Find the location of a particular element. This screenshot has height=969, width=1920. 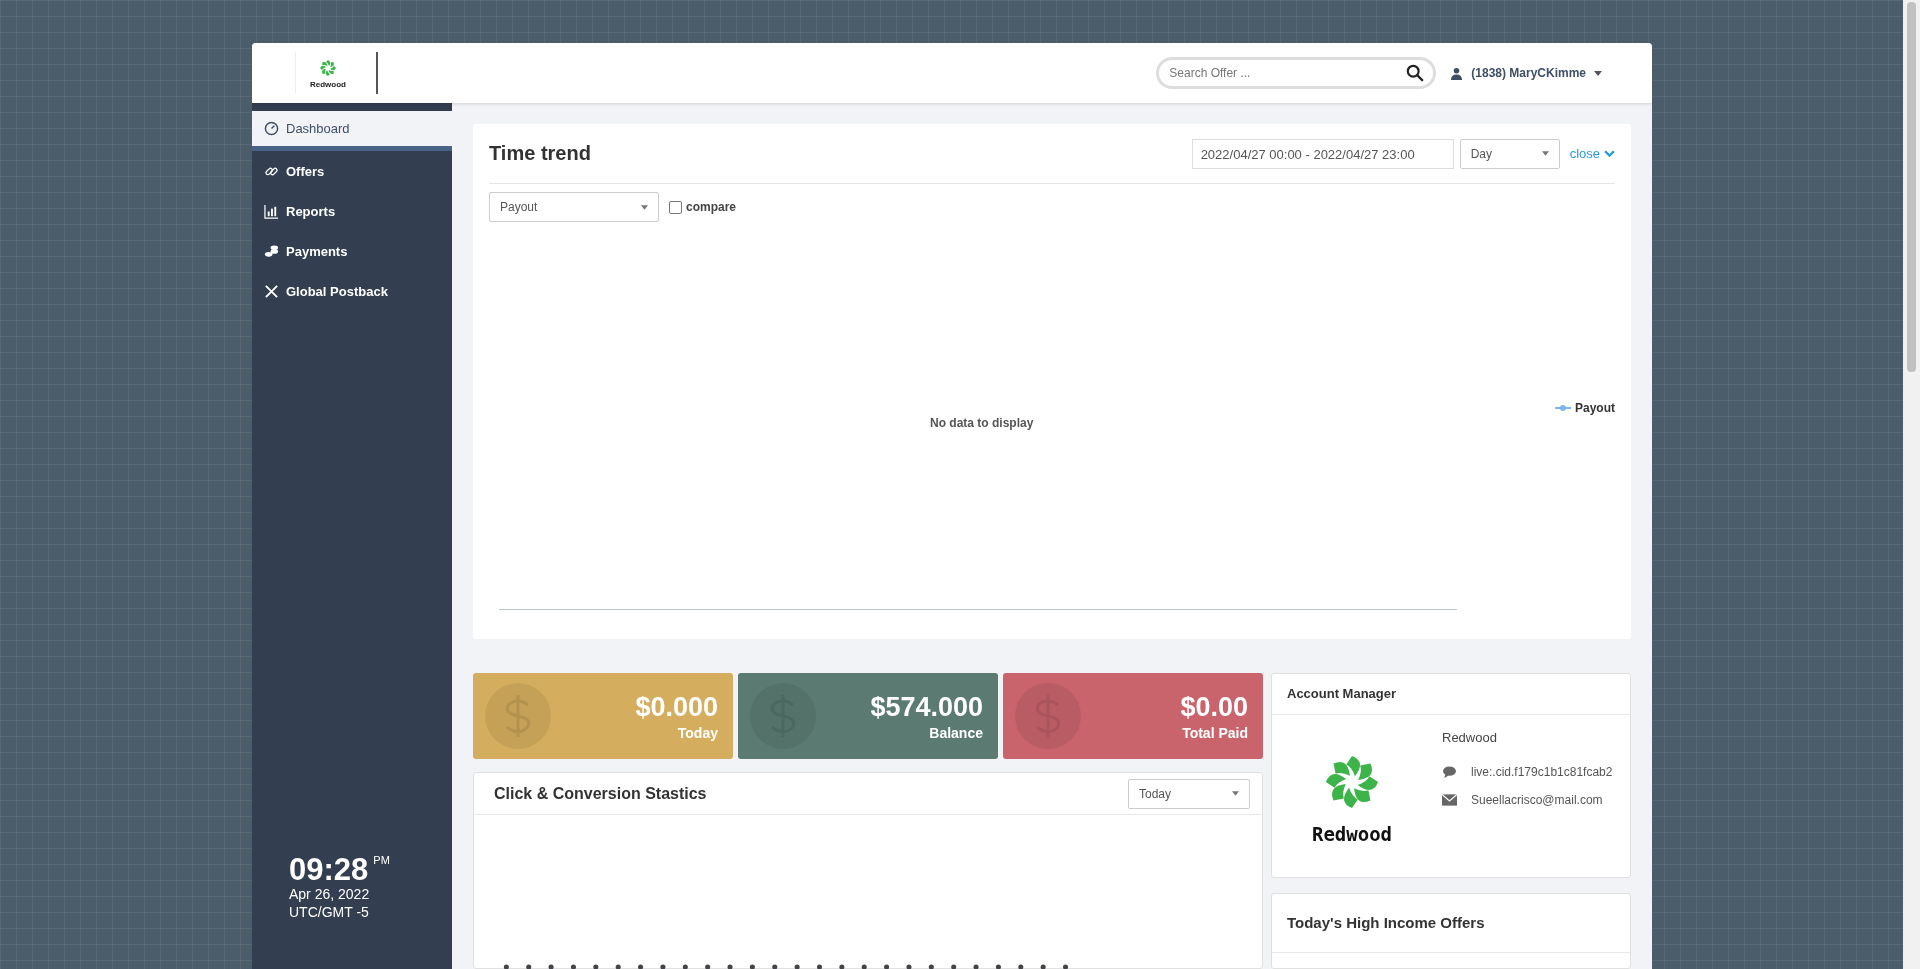

tools-icon is located at coordinates (271, 291).